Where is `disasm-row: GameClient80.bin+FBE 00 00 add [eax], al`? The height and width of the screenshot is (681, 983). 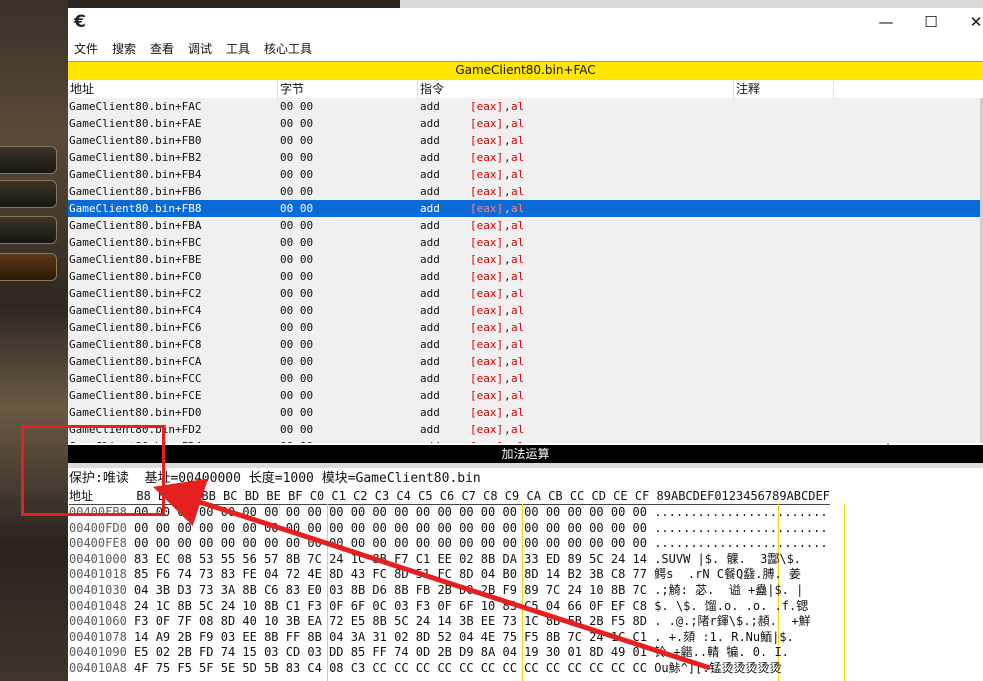 disasm-row: GameClient80.bin+FBE 00 00 add [eax], al is located at coordinates (524, 259).